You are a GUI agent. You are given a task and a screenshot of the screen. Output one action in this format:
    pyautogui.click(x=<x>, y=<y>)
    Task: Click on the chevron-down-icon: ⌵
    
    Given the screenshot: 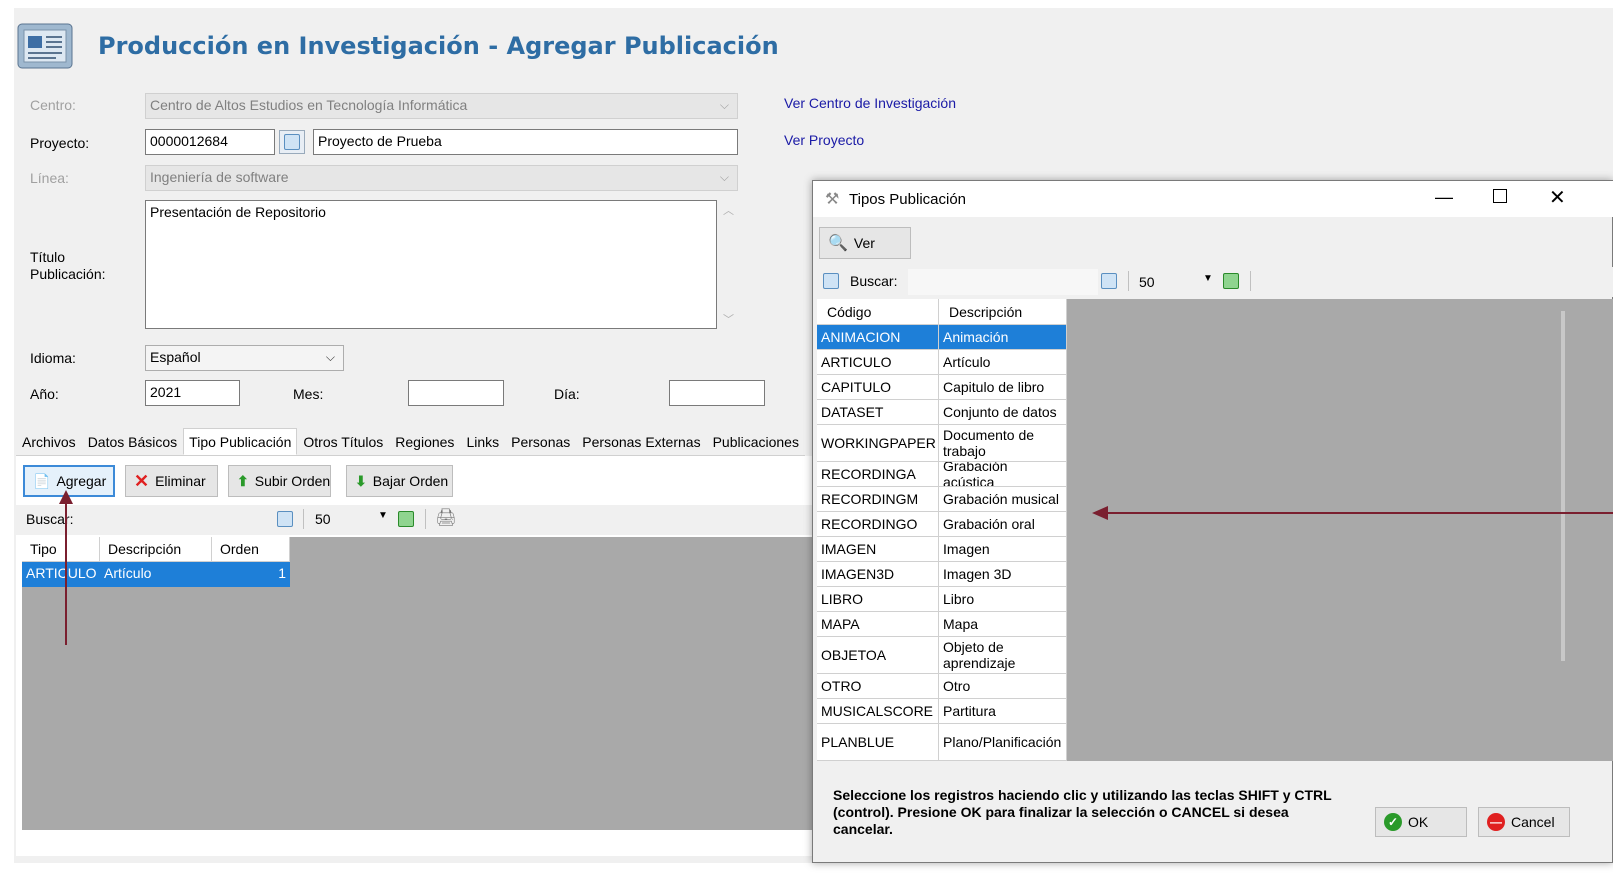 What is the action you would take?
    pyautogui.click(x=724, y=177)
    